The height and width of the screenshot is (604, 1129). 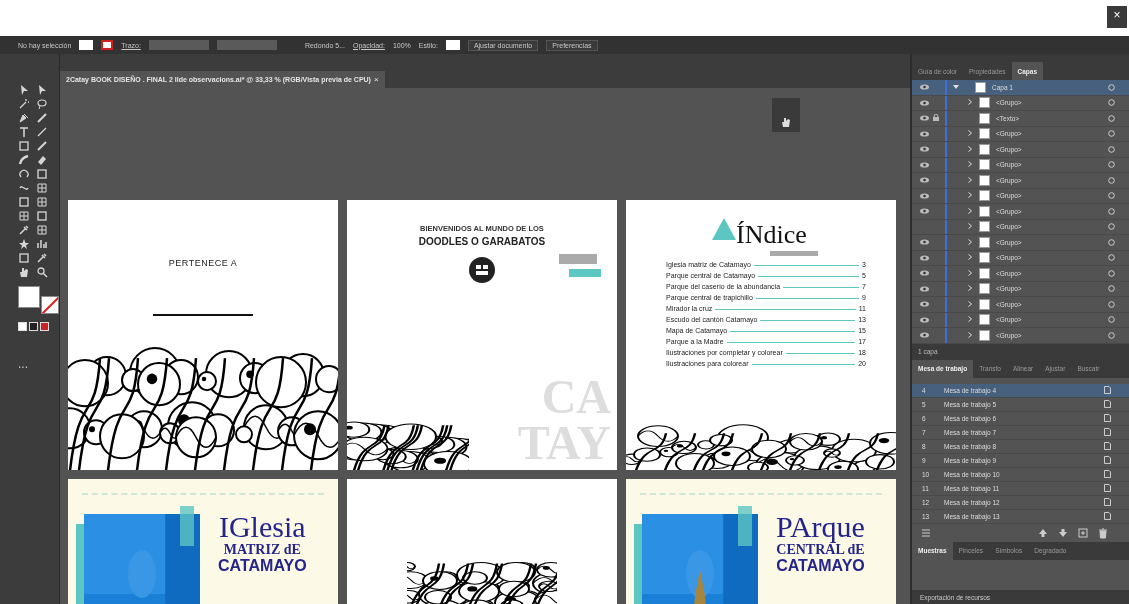 What do you see at coordinates (820, 527) in the screenshot?
I see `page-title: PArque` at bounding box center [820, 527].